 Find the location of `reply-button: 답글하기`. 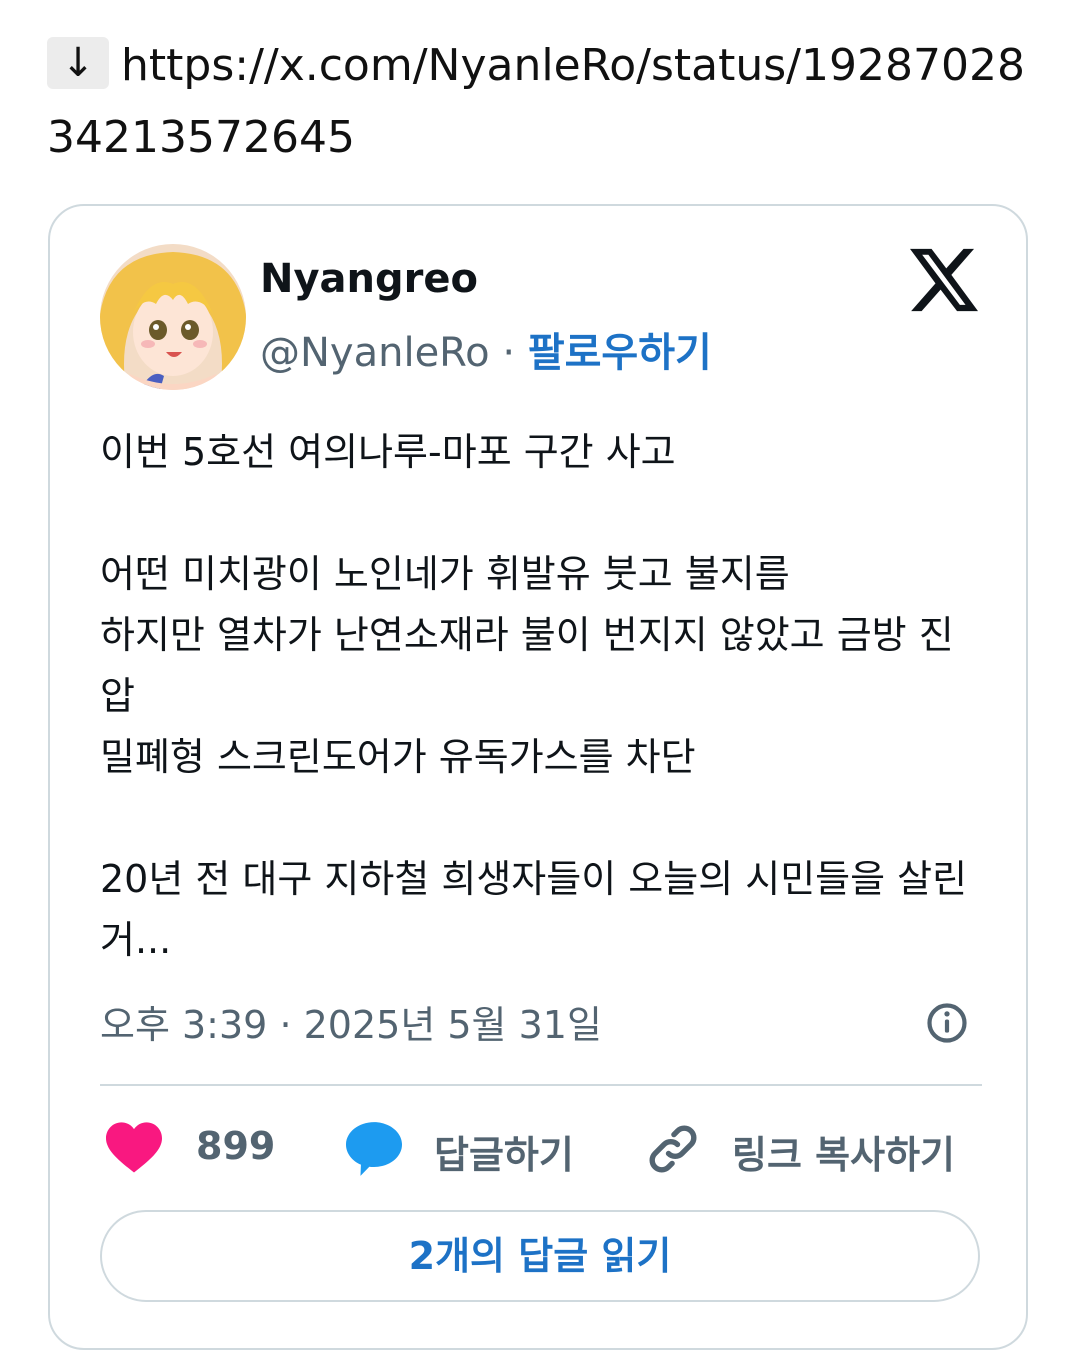

reply-button: 답글하기 is located at coordinates (471, 1148).